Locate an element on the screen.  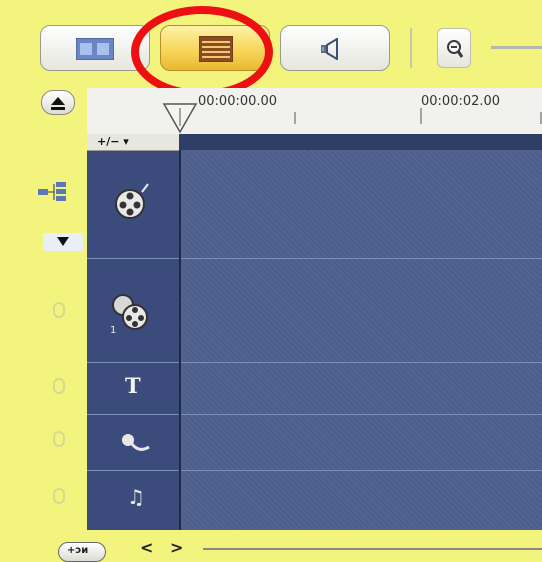
film-reel-icon is located at coordinates (132, 201).